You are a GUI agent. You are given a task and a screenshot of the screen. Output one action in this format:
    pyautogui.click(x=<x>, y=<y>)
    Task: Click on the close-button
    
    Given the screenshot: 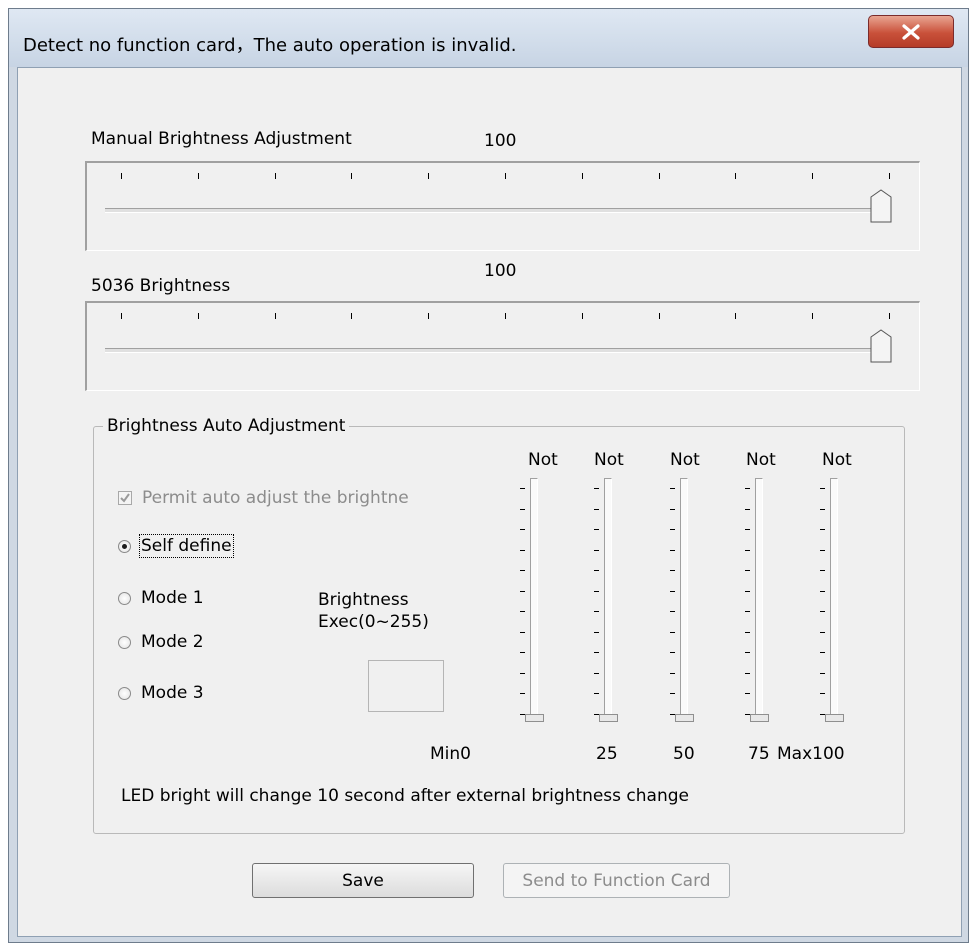 What is the action you would take?
    pyautogui.click(x=911, y=31)
    